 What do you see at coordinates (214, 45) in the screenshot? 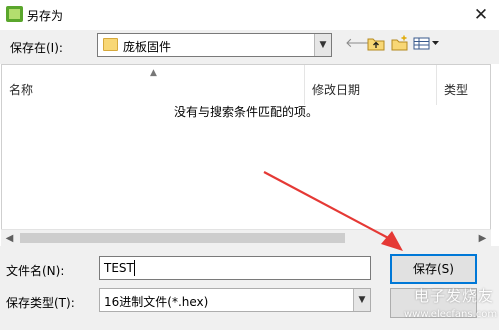
I see `save-in-dropdown: 庞板固件 ▼` at bounding box center [214, 45].